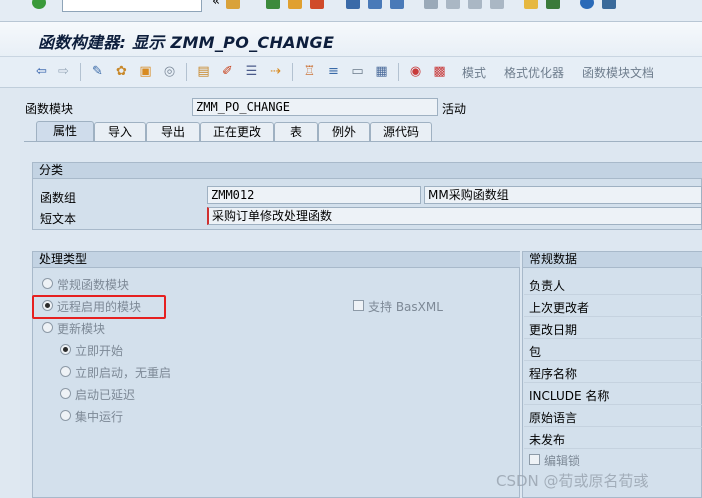 This screenshot has height=498, width=702. I want to click on tab-source-code: 源代码, so click(401, 131).